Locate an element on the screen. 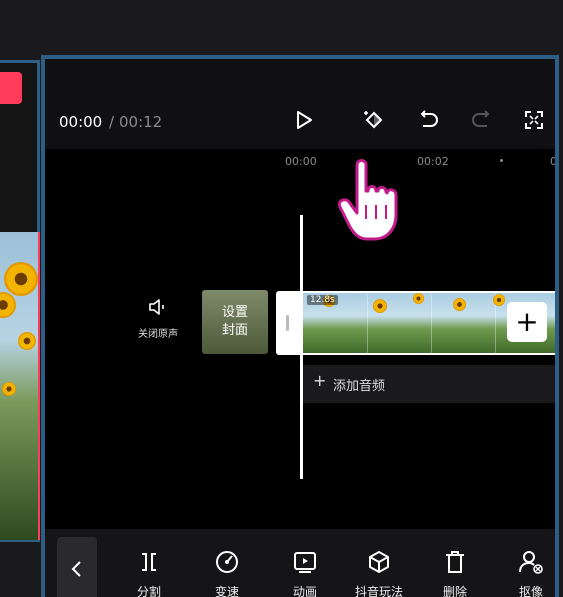 The image size is (563, 597). tool-cutout: 抠像 is located at coordinates (528, 572).